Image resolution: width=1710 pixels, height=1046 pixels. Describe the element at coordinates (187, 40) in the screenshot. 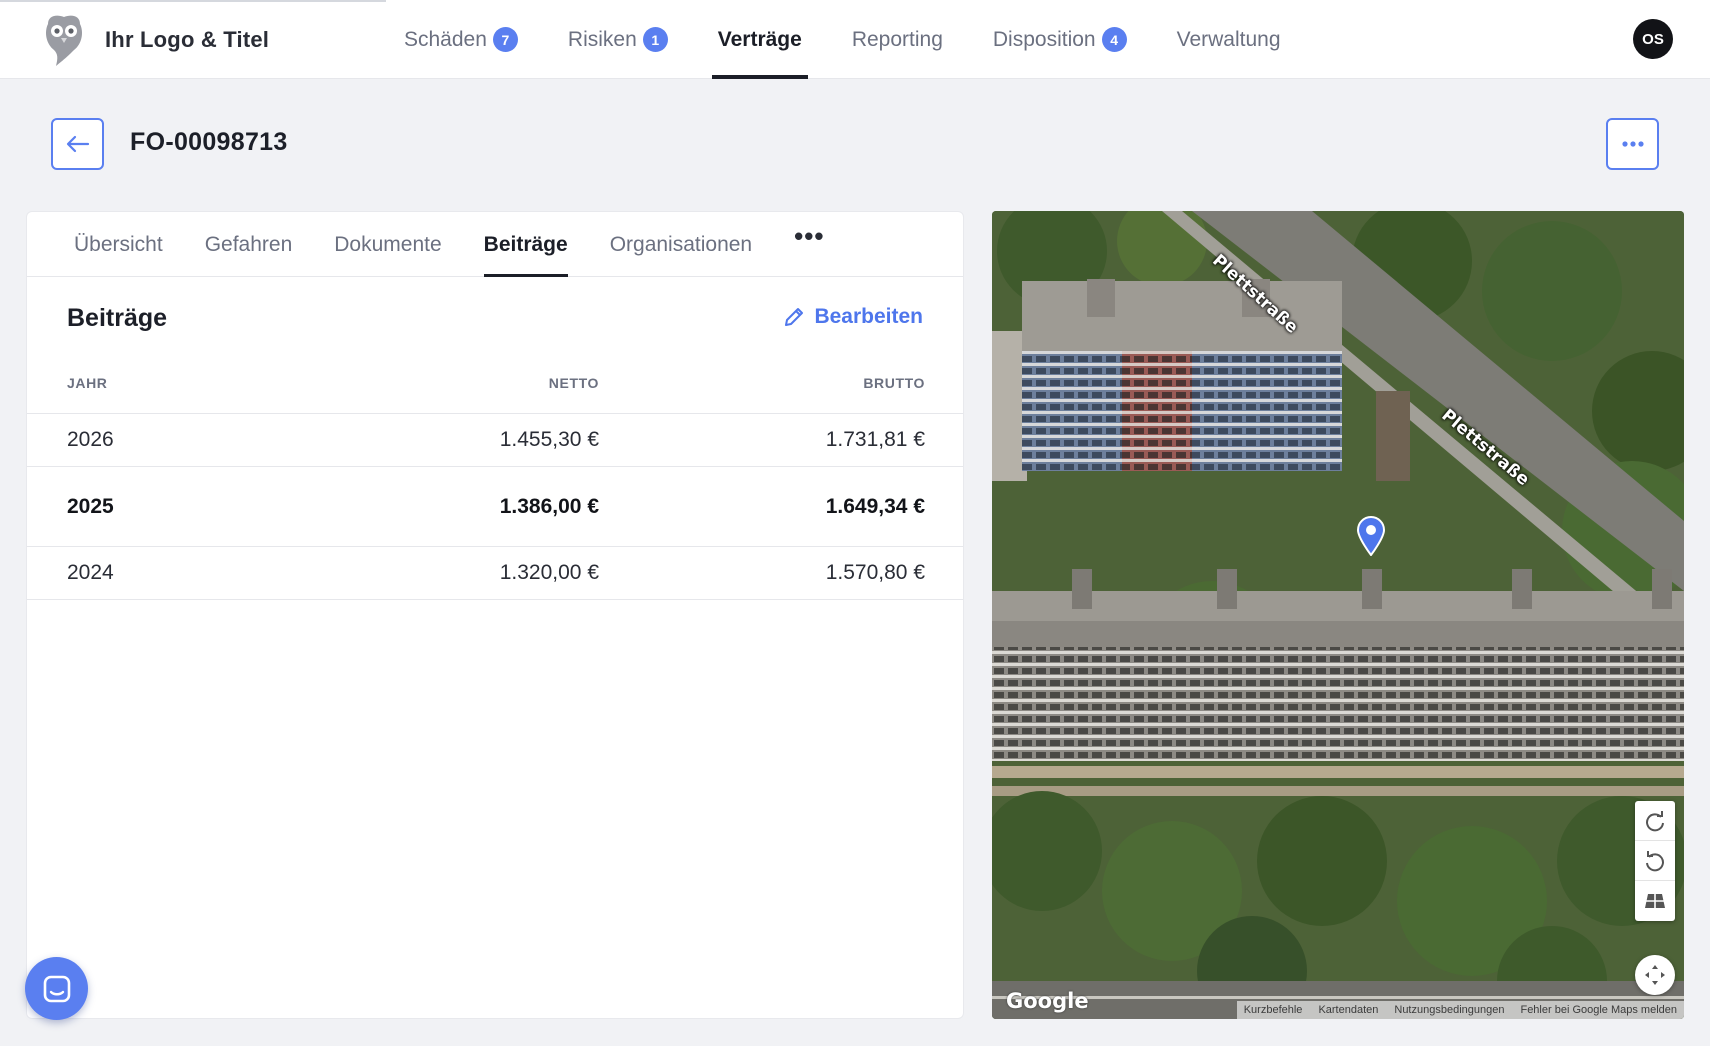

I see `brand-title: Ihr Logo & Titel` at that location.